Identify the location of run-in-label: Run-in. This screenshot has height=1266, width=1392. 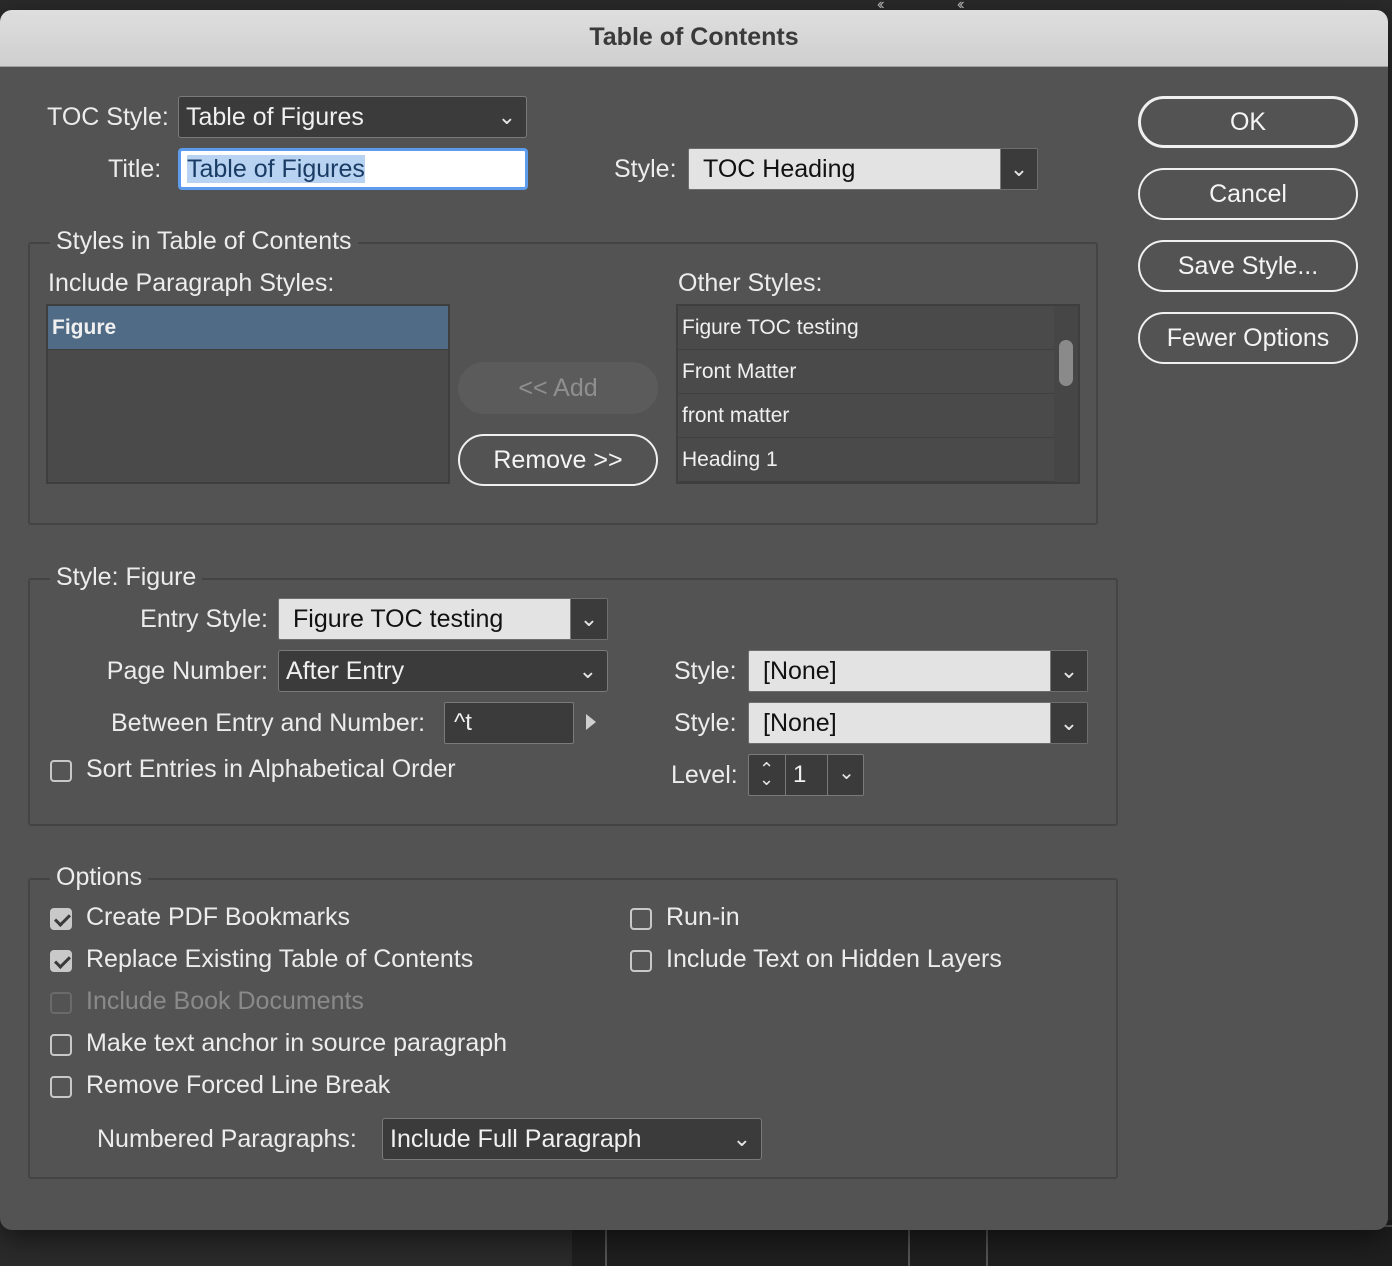
(703, 917).